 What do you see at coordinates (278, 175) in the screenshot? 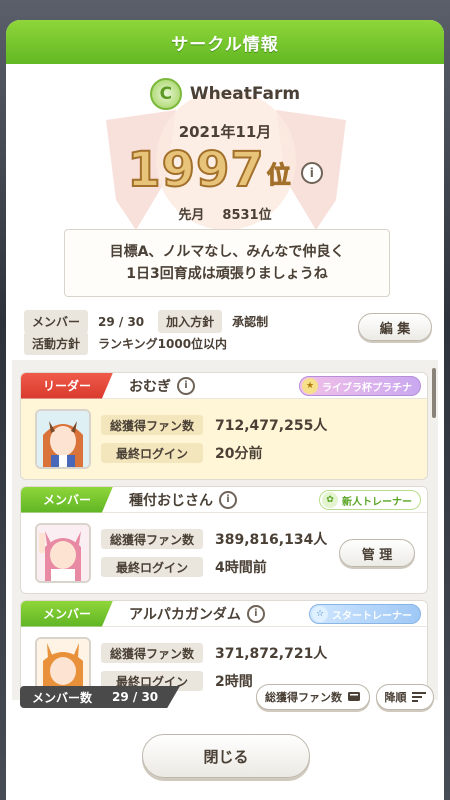
I see `rank-suffix: 位` at bounding box center [278, 175].